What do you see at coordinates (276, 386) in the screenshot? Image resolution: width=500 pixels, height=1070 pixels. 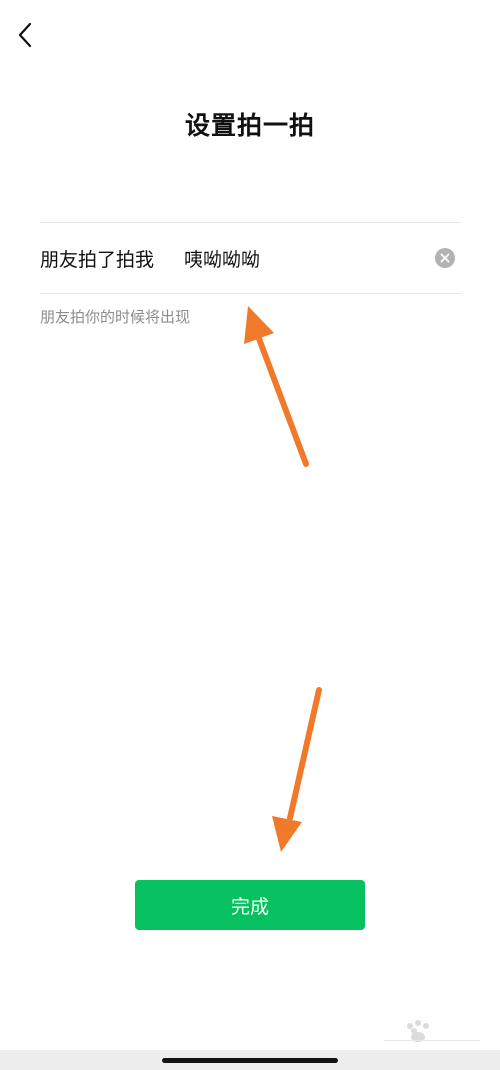 I see `annotation-arrow-up` at bounding box center [276, 386].